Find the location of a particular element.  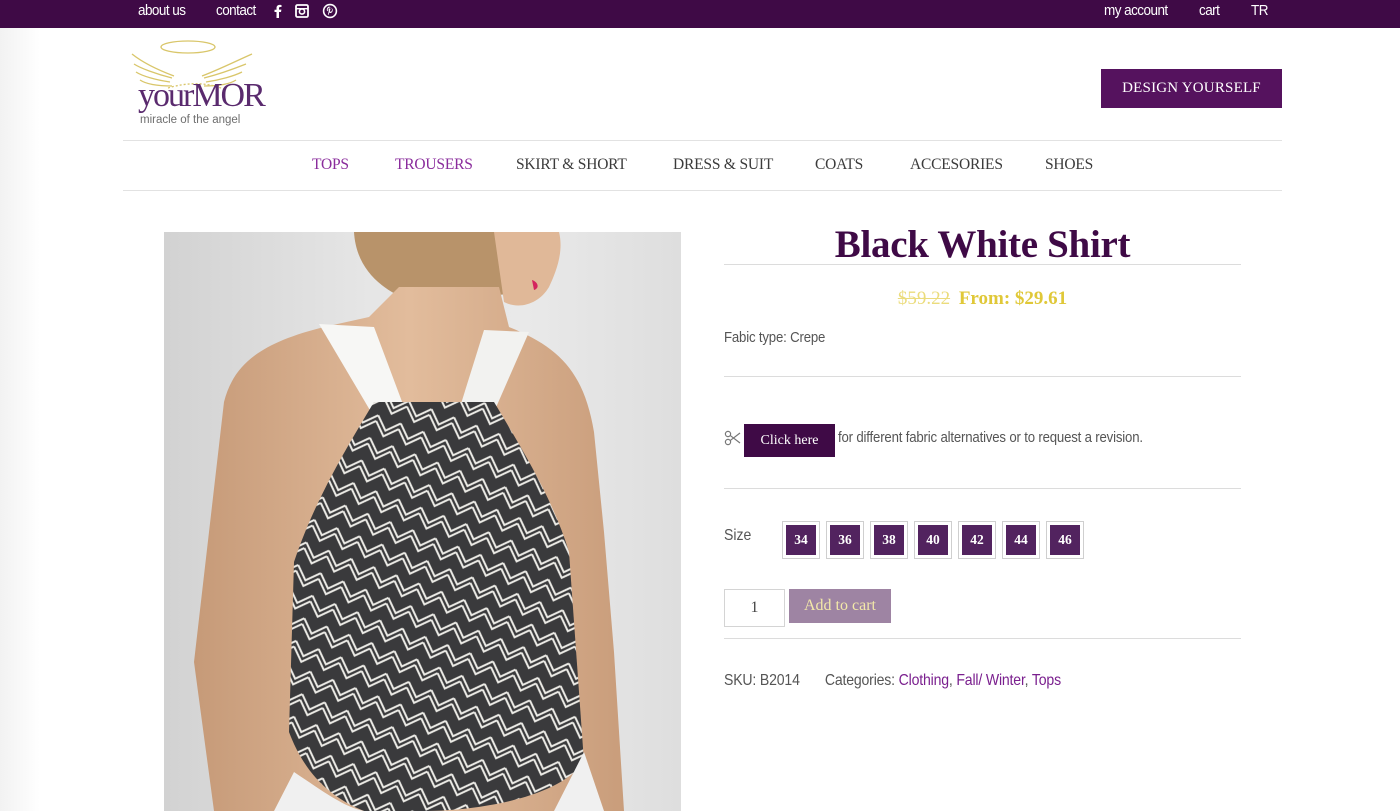

product-title: Black White Shirt is located at coordinates (982, 244).